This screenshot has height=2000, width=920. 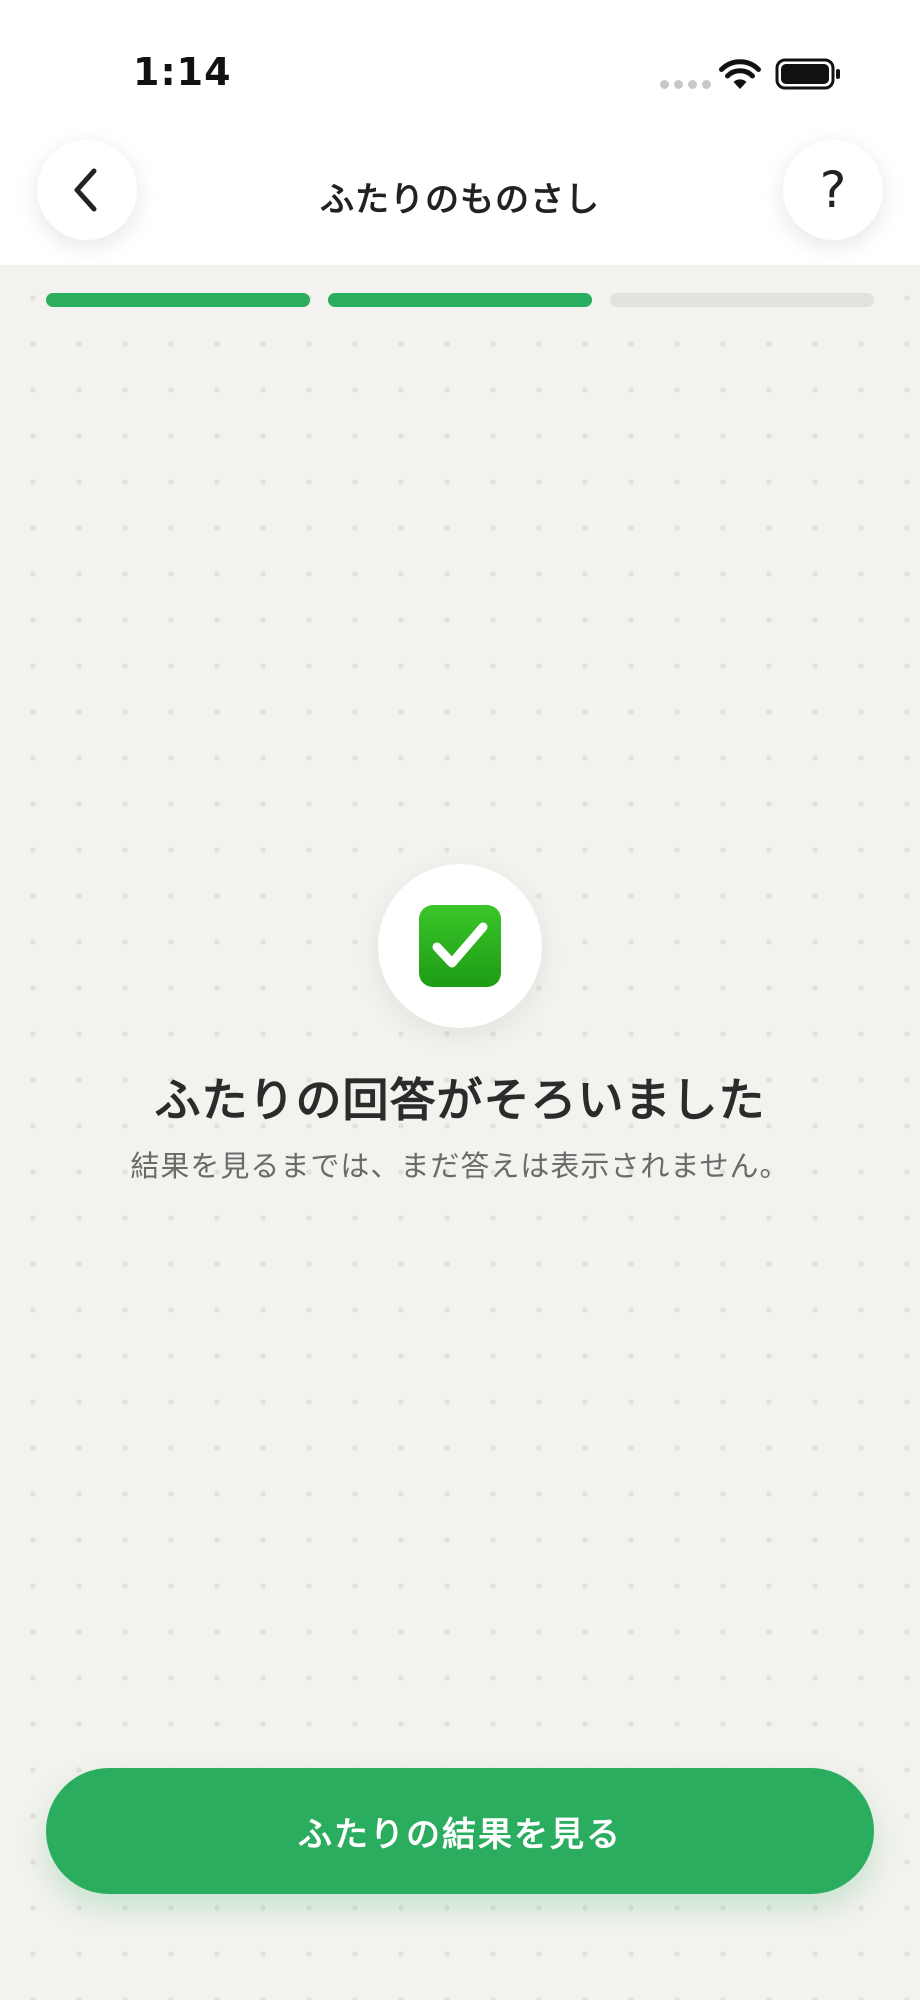 I want to click on view-results-button: ふたりの結果を見る, so click(x=460, y=1831).